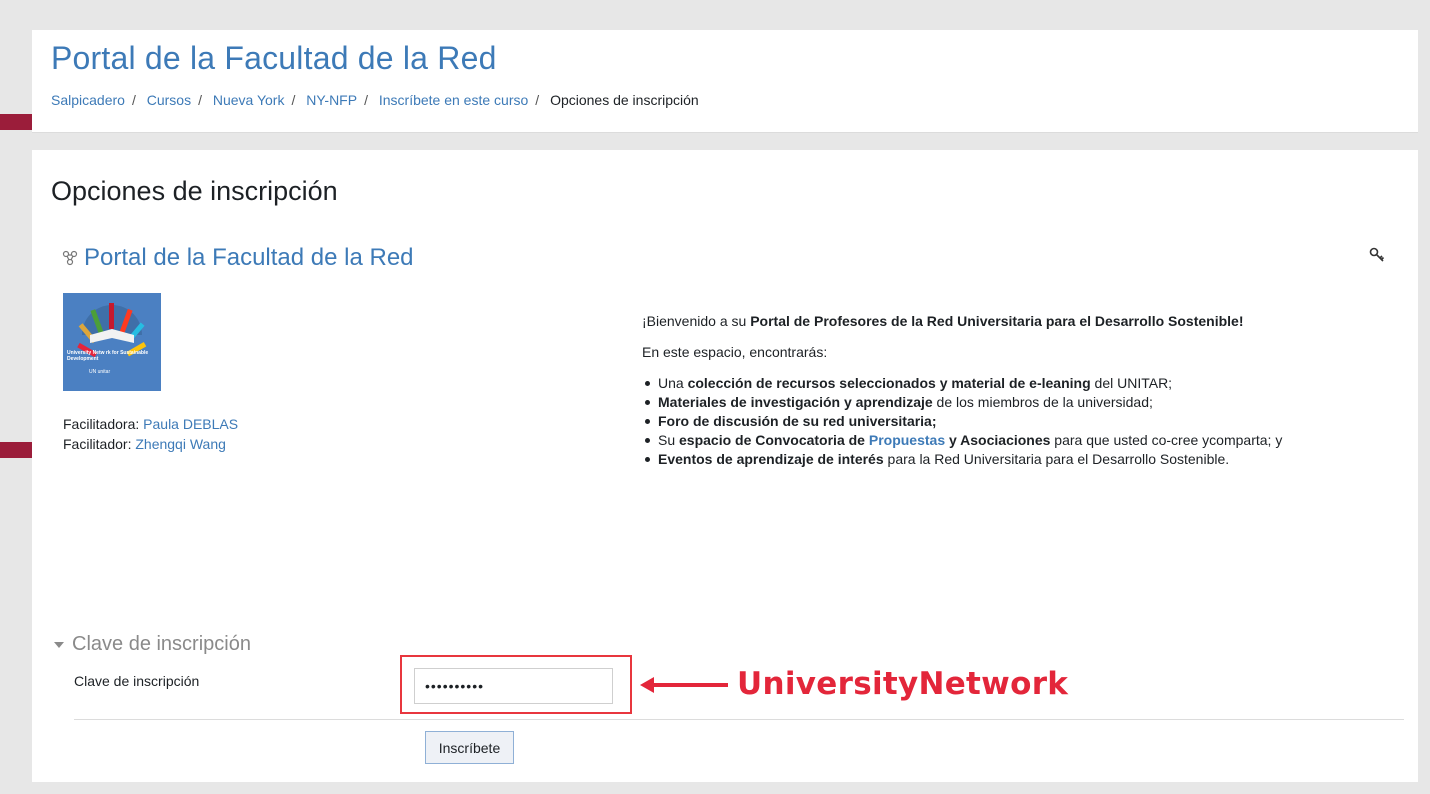 The height and width of the screenshot is (794, 1430). I want to click on course-title-link: Portal de la Facultad de la Red, so click(249, 258).